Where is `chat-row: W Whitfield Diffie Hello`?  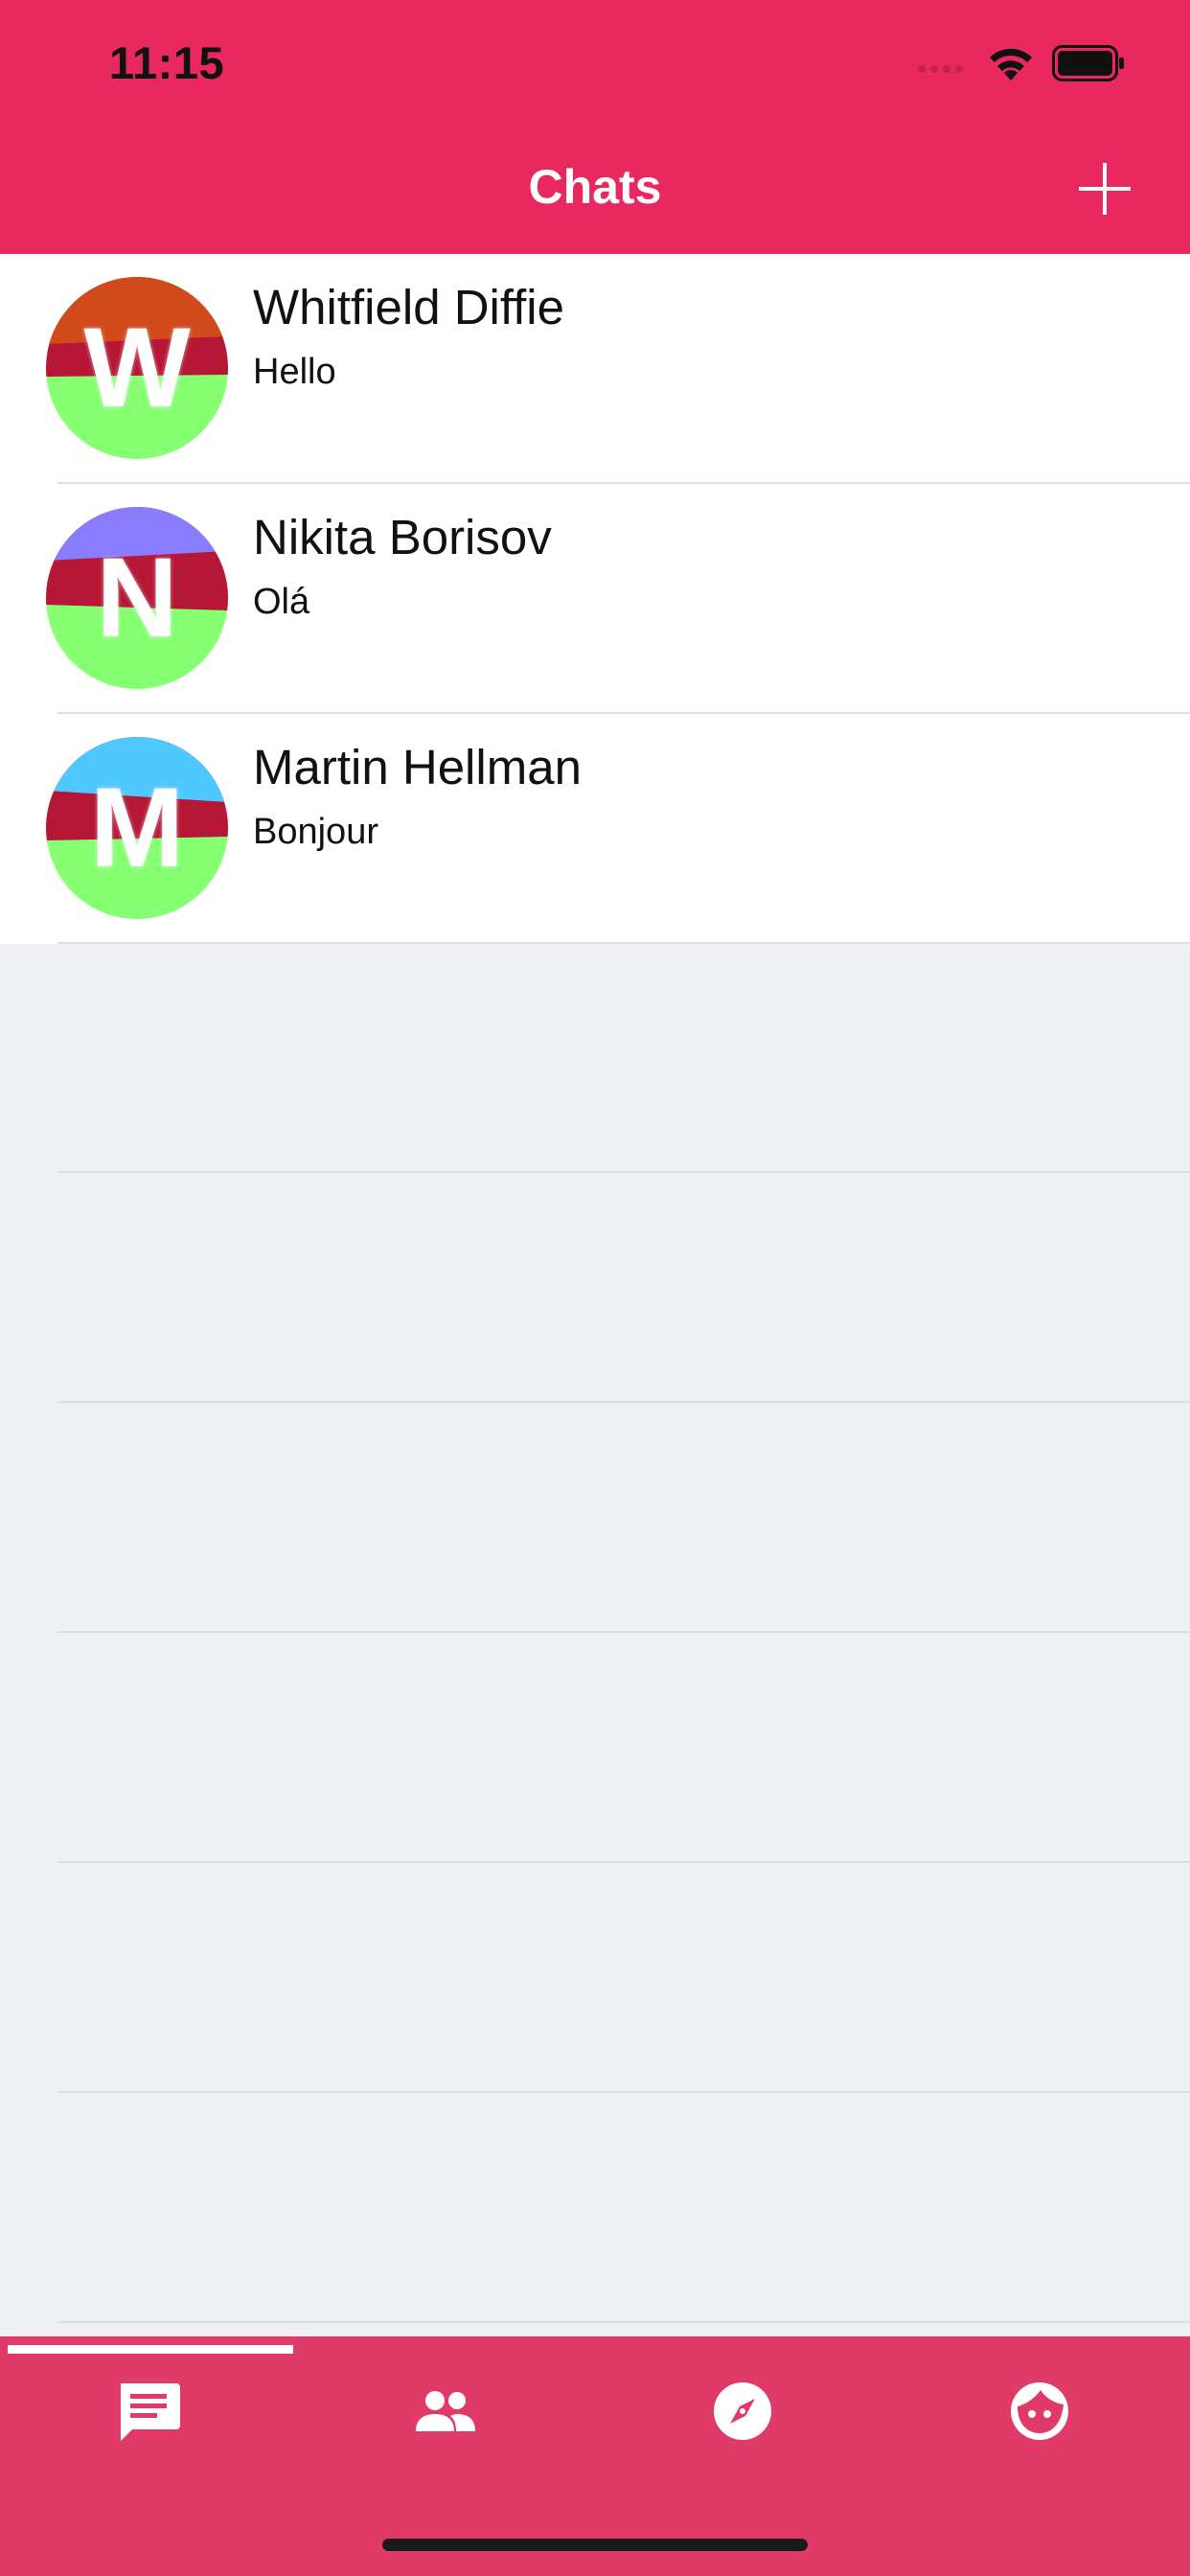 chat-row: W Whitfield Diffie Hello is located at coordinates (595, 369).